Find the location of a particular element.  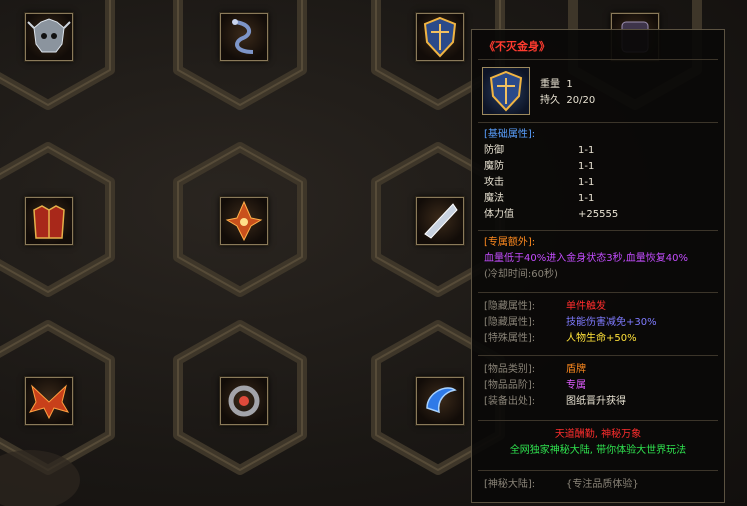

attr-label: [特殊属性]: is located at coordinates (510, 338).